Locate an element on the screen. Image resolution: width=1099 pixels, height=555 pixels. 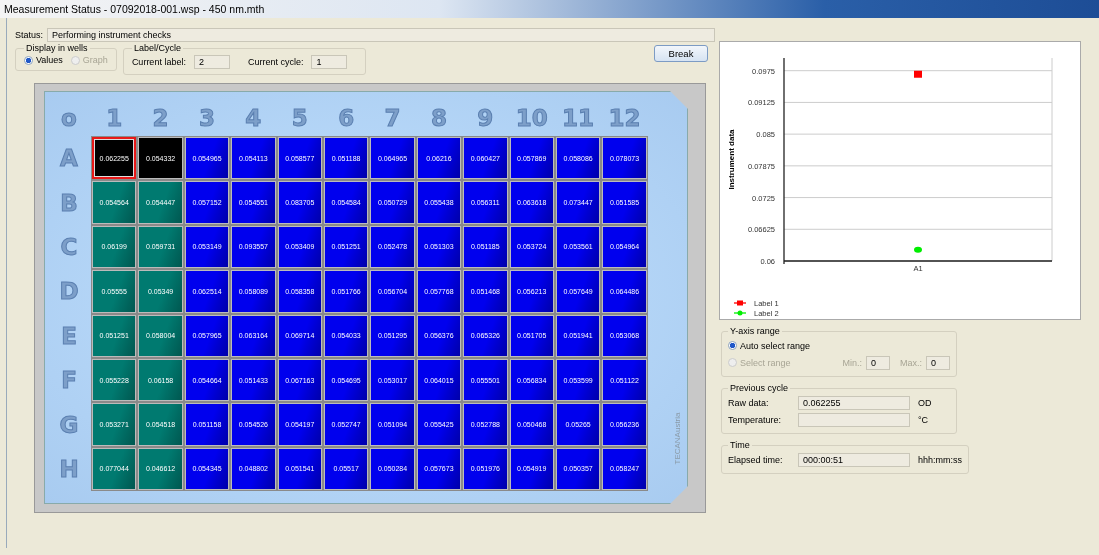
column-header: 8 is located at coordinates (438, 118).